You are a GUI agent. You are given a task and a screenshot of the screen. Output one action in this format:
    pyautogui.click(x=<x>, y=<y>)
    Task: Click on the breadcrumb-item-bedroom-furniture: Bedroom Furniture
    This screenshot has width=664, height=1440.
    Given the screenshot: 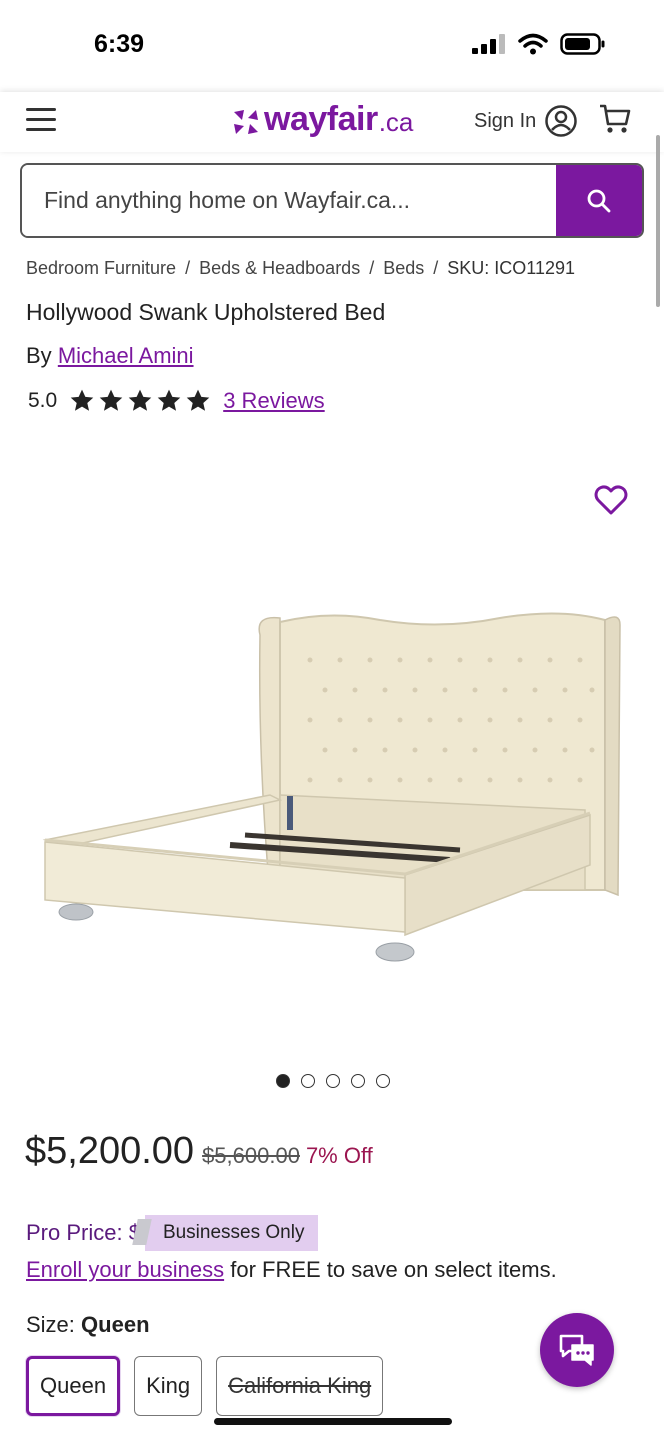 What is the action you would take?
    pyautogui.click(x=101, y=268)
    